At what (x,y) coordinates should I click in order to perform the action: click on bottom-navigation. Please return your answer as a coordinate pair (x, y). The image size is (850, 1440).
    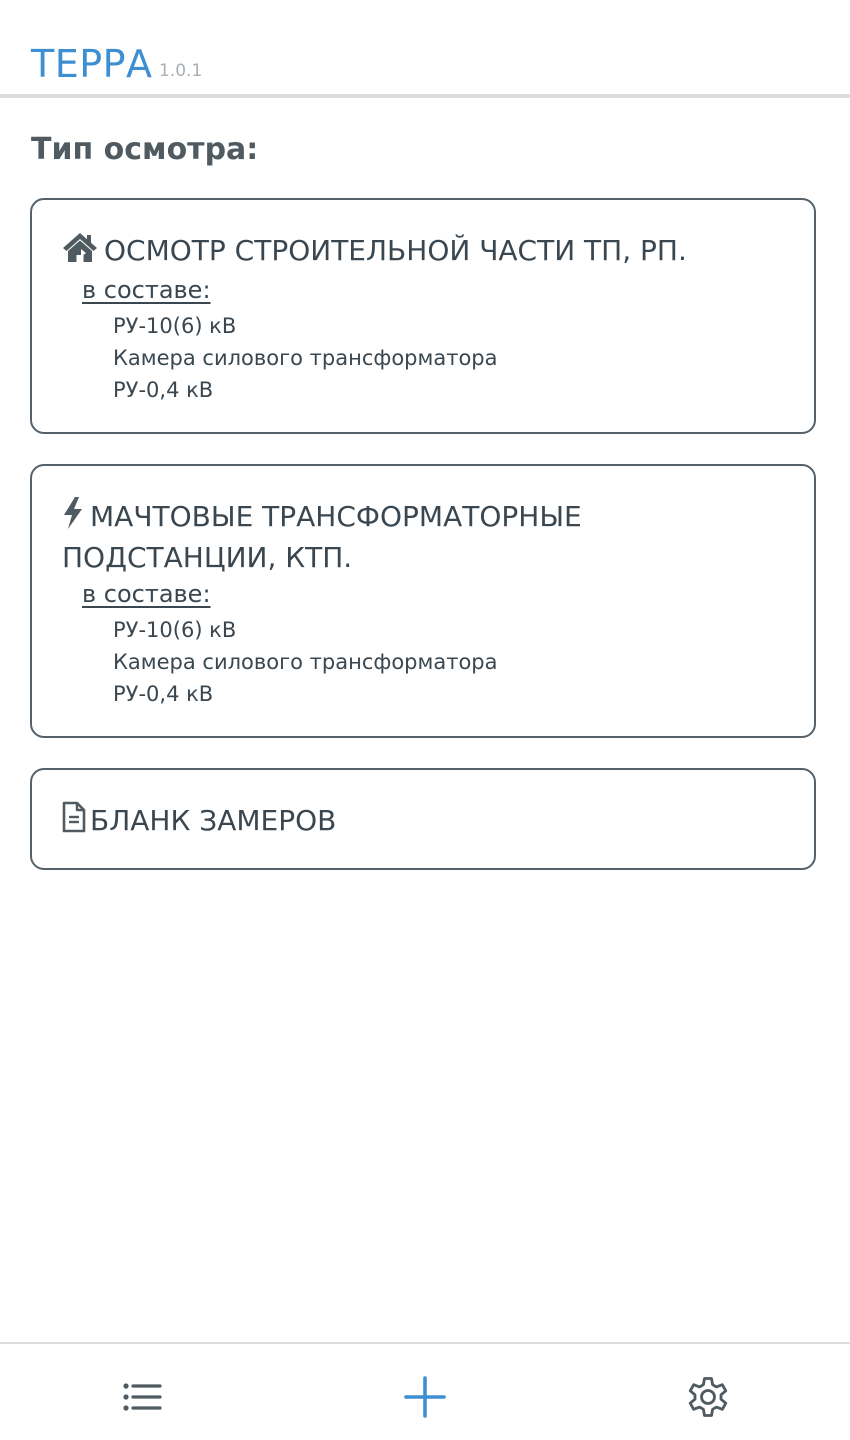
    Looking at the image, I should click on (425, 1391).